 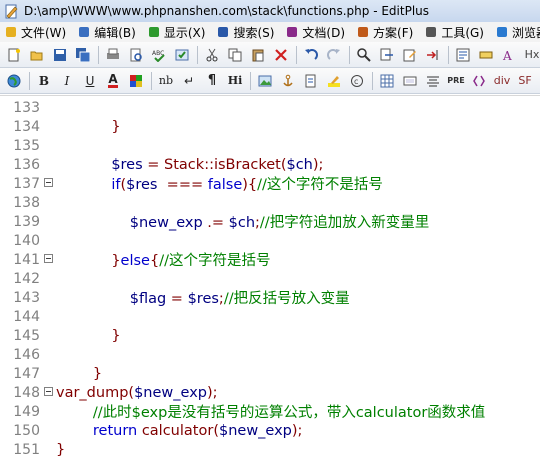 I want to click on save-icon, so click(x=60, y=55).